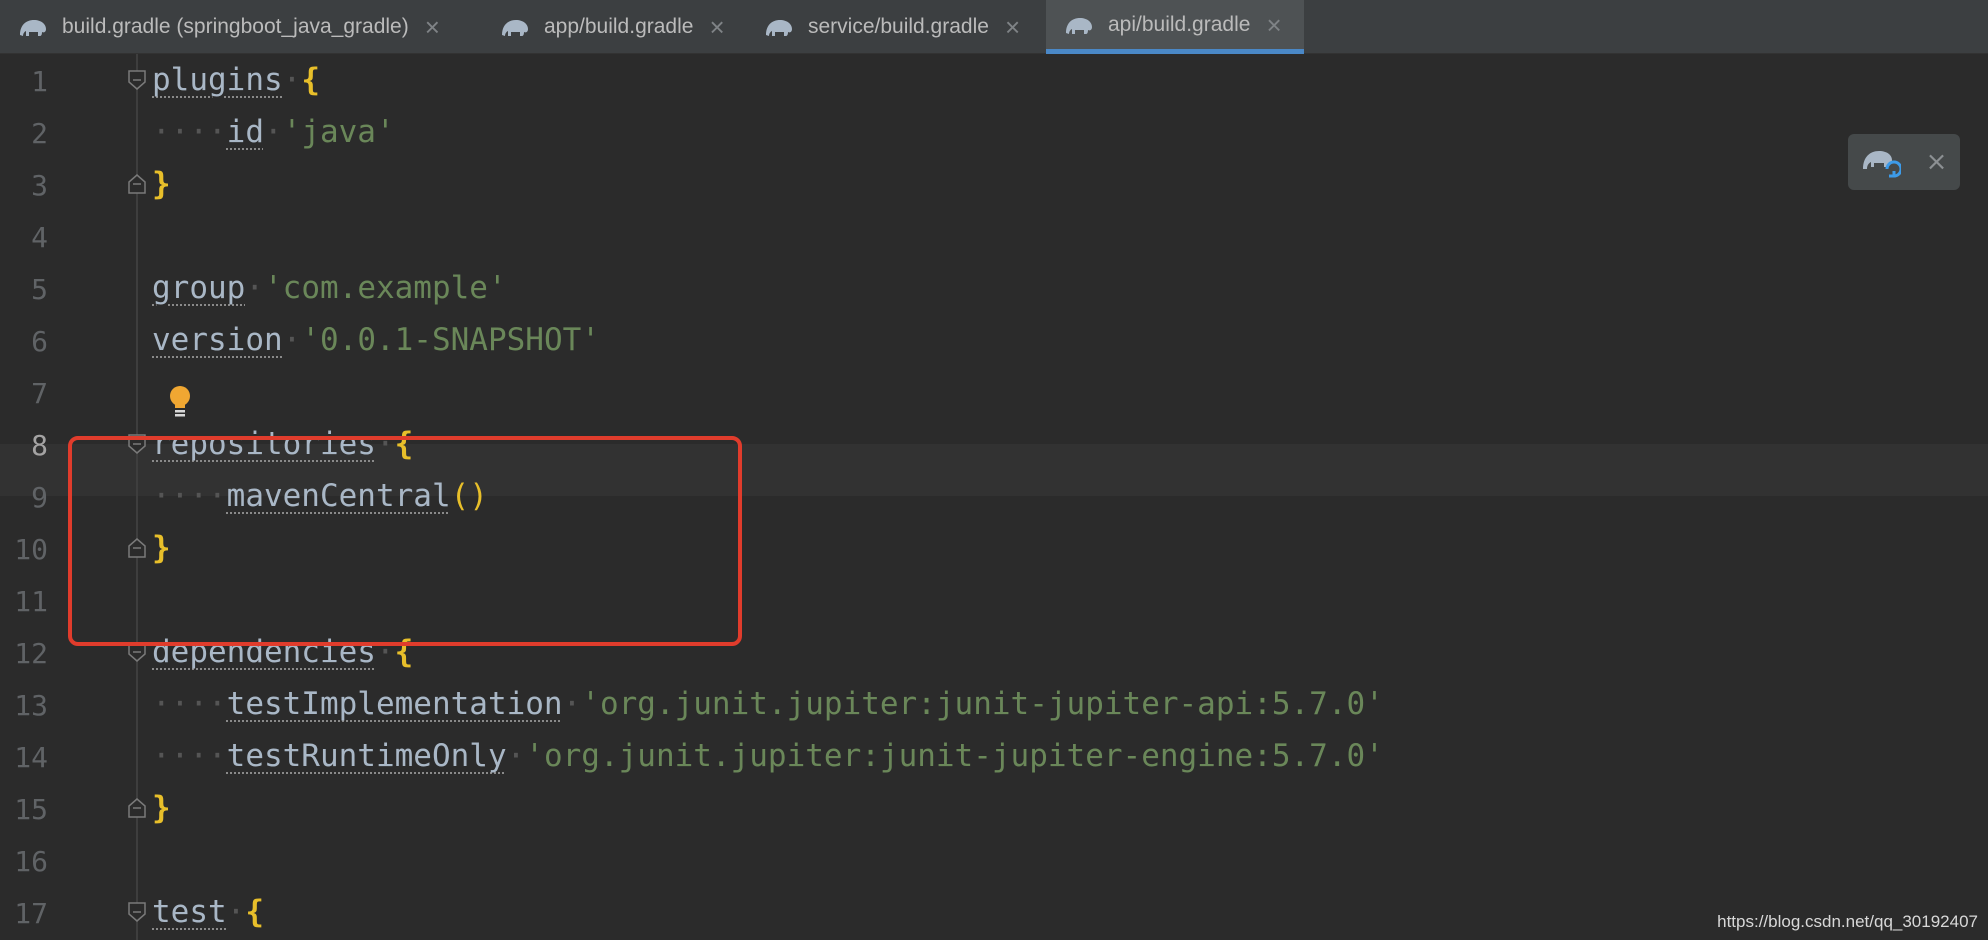 This screenshot has height=940, width=1988. Describe the element at coordinates (39, 185) in the screenshot. I see `line-number: 3` at that location.